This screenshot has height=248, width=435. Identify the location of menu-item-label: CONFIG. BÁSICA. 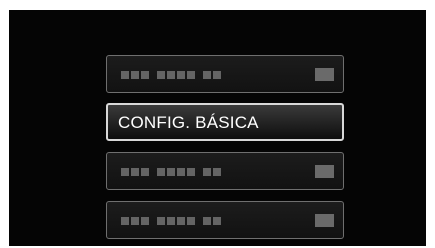
(188, 122).